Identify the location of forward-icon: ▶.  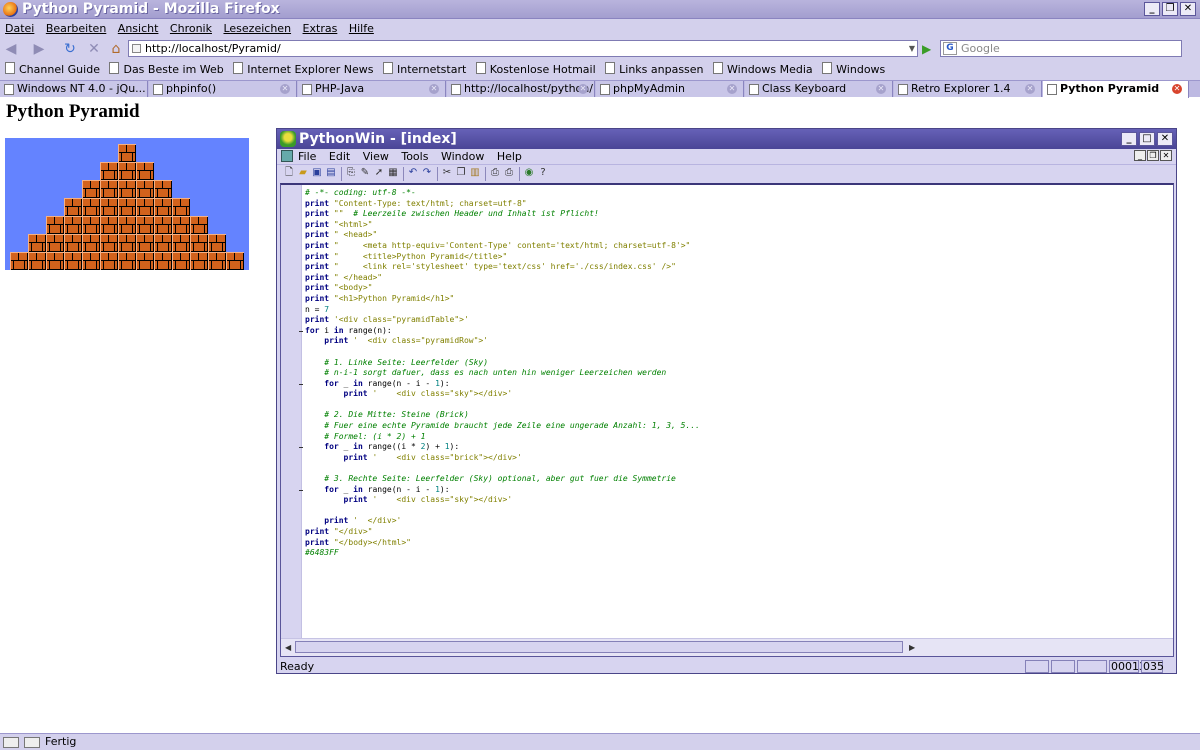
(39, 49).